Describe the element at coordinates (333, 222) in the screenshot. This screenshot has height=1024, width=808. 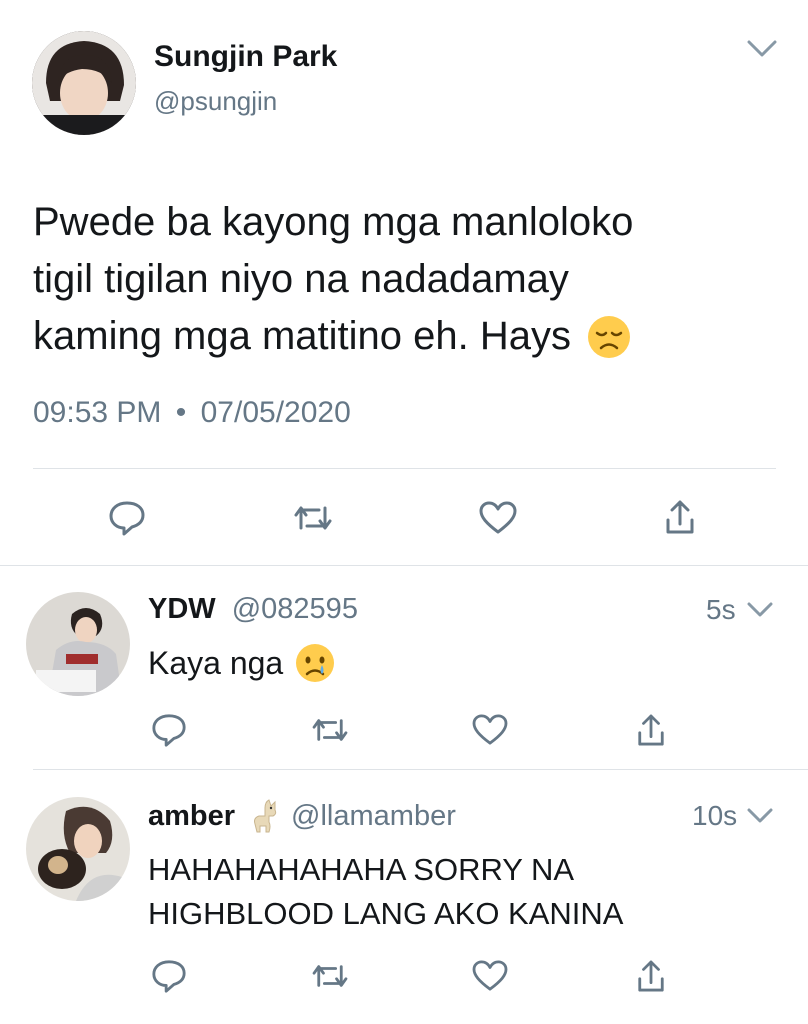
I see `tweet-text-line: Pwede ba kayong mga manloloko` at that location.